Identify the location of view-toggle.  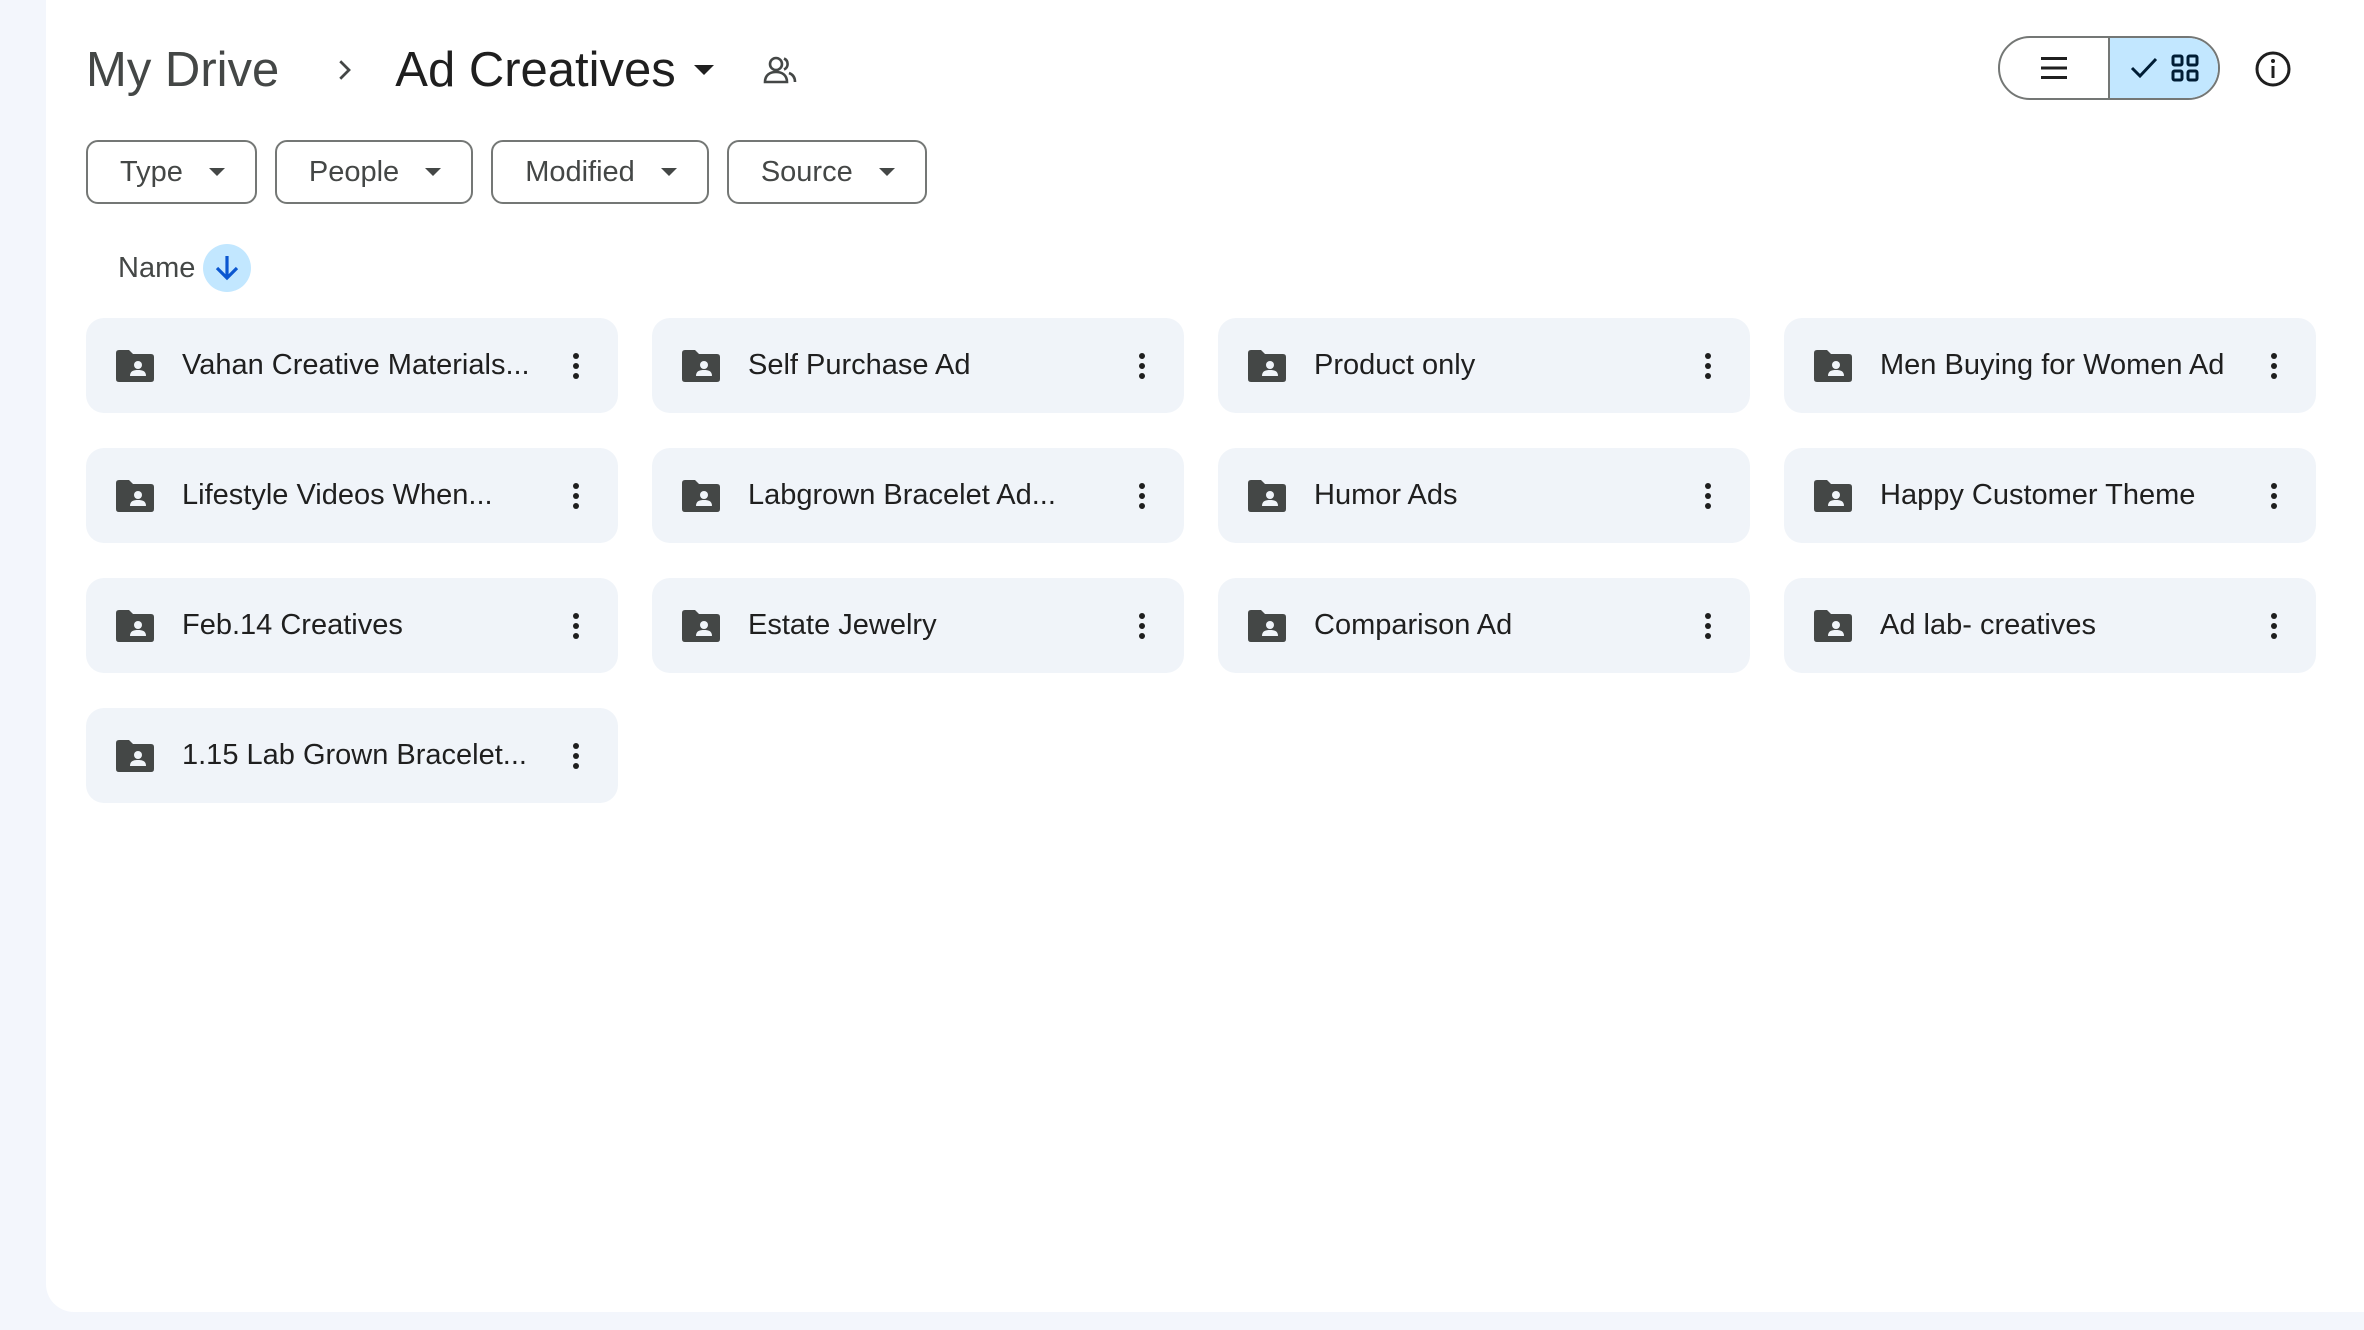
(2109, 68).